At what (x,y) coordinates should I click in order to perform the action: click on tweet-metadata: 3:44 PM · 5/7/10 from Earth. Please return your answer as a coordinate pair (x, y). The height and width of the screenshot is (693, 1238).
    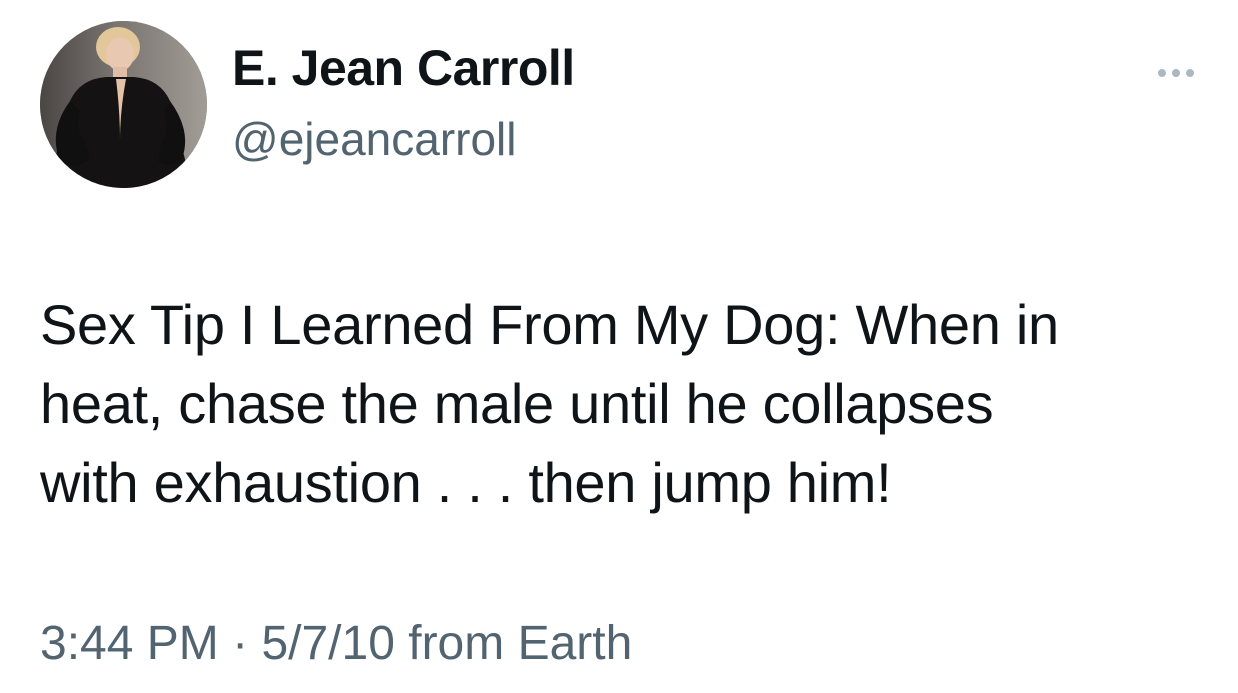
    Looking at the image, I should click on (336, 644).